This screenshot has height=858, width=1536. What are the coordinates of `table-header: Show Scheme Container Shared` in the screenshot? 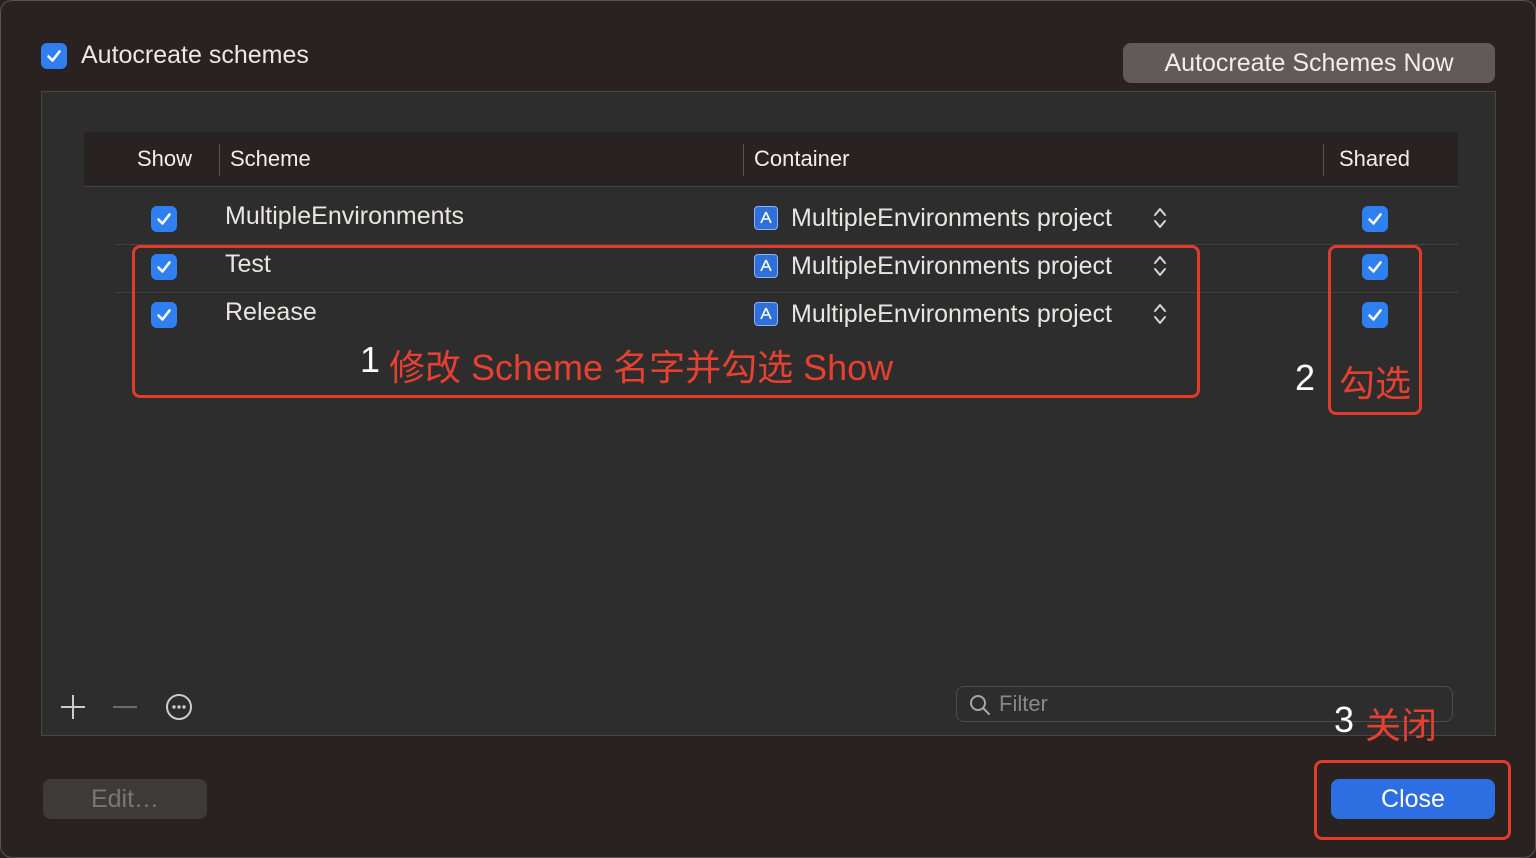 It's located at (771, 159).